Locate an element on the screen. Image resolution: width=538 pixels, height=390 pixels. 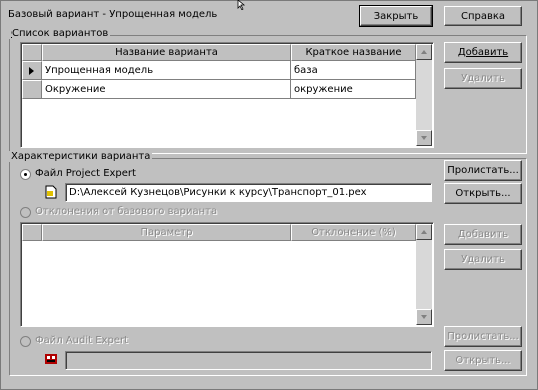
help-button: Справка is located at coordinates (483, 16).